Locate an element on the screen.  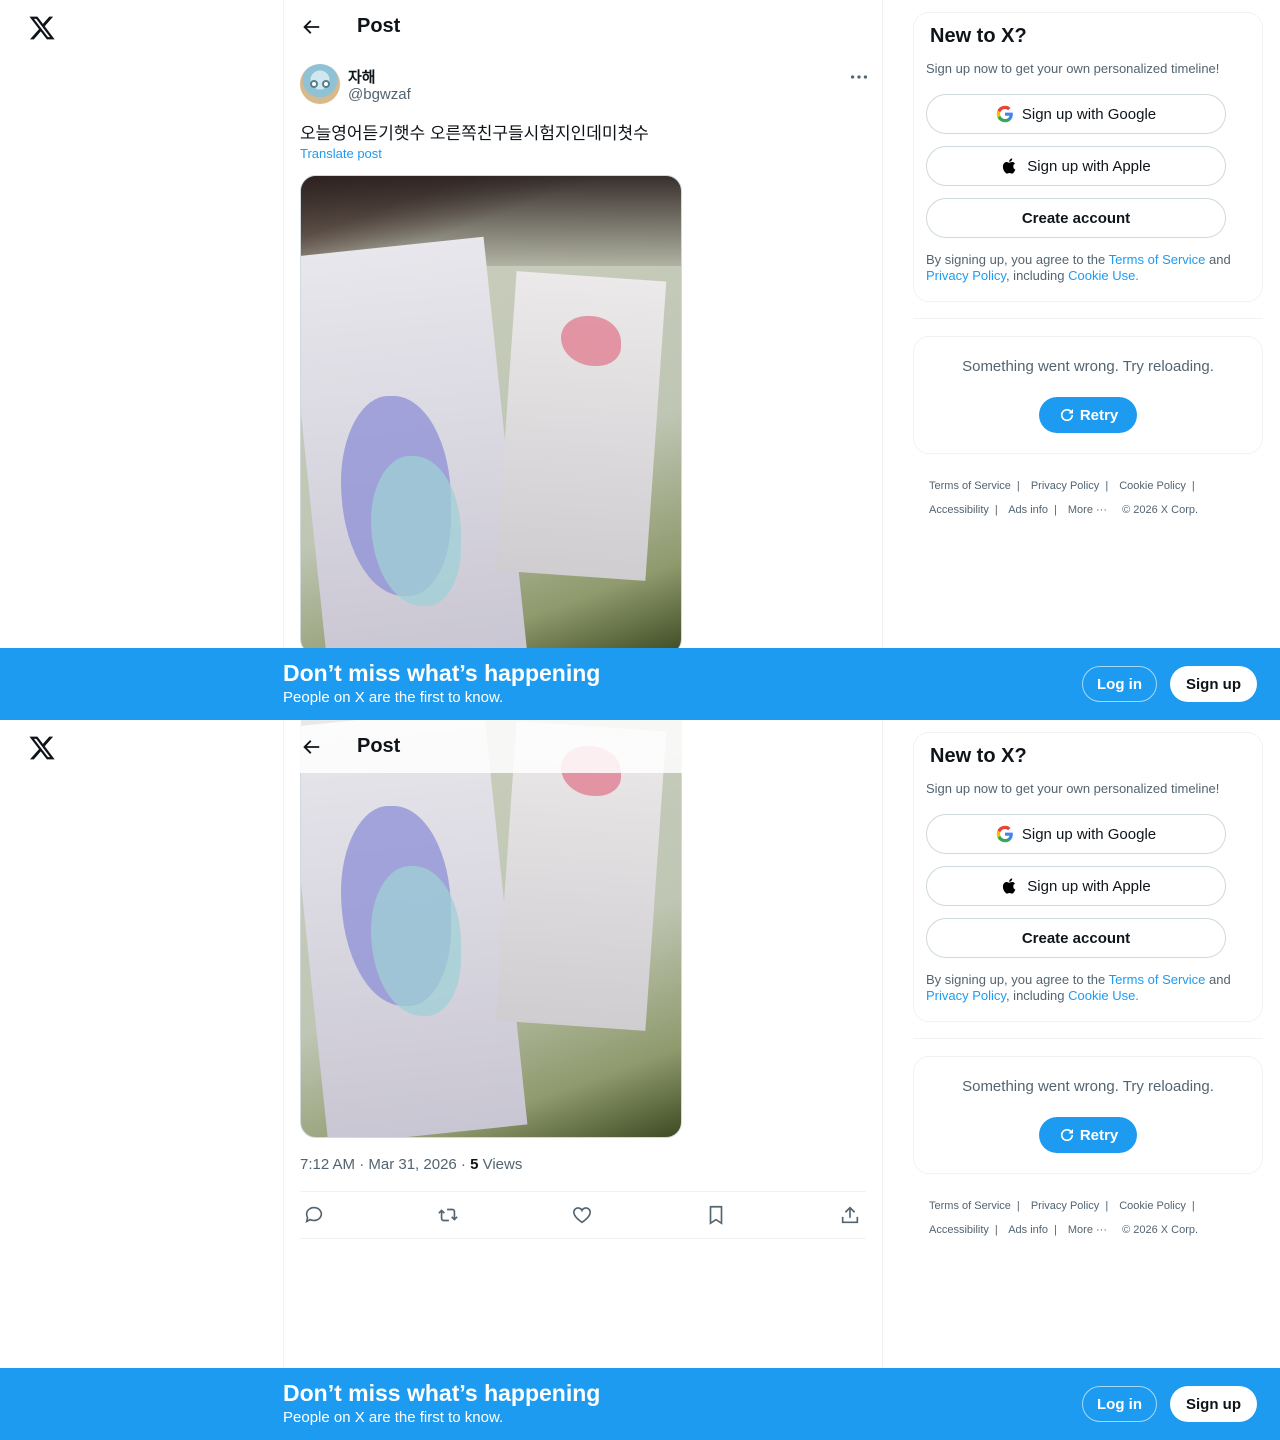
display-name: 자해 is located at coordinates (362, 76).